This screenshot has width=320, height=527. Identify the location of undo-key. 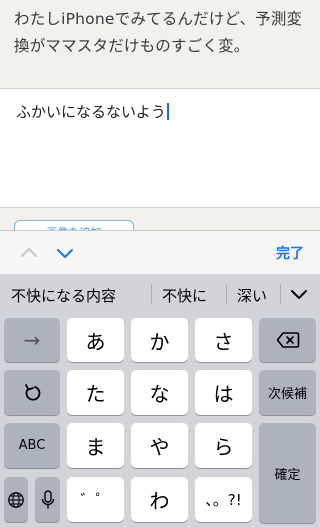
(32, 392).